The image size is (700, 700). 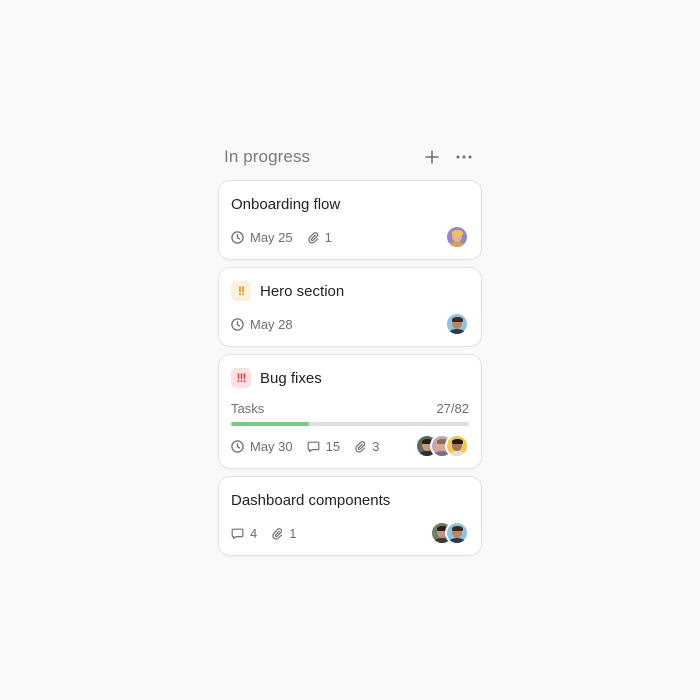 What do you see at coordinates (376, 446) in the screenshot?
I see `attachment-count-text: 3` at bounding box center [376, 446].